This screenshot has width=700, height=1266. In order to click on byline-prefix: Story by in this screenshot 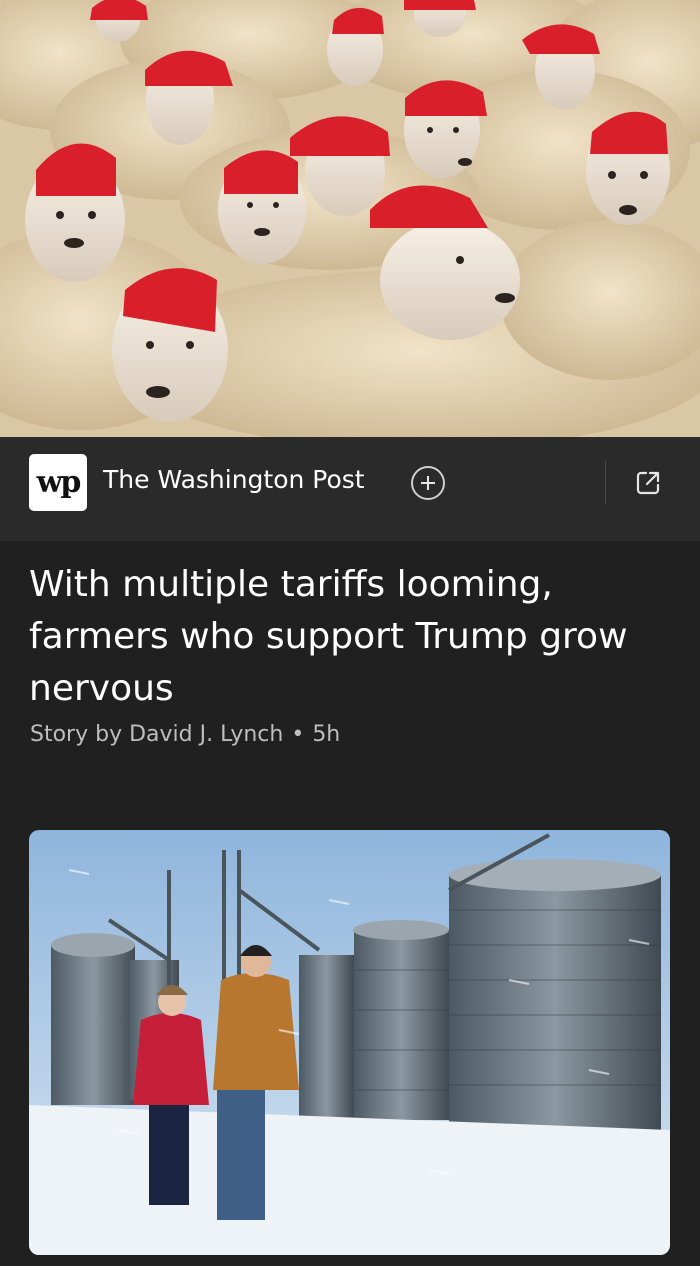, I will do `click(76, 734)`.